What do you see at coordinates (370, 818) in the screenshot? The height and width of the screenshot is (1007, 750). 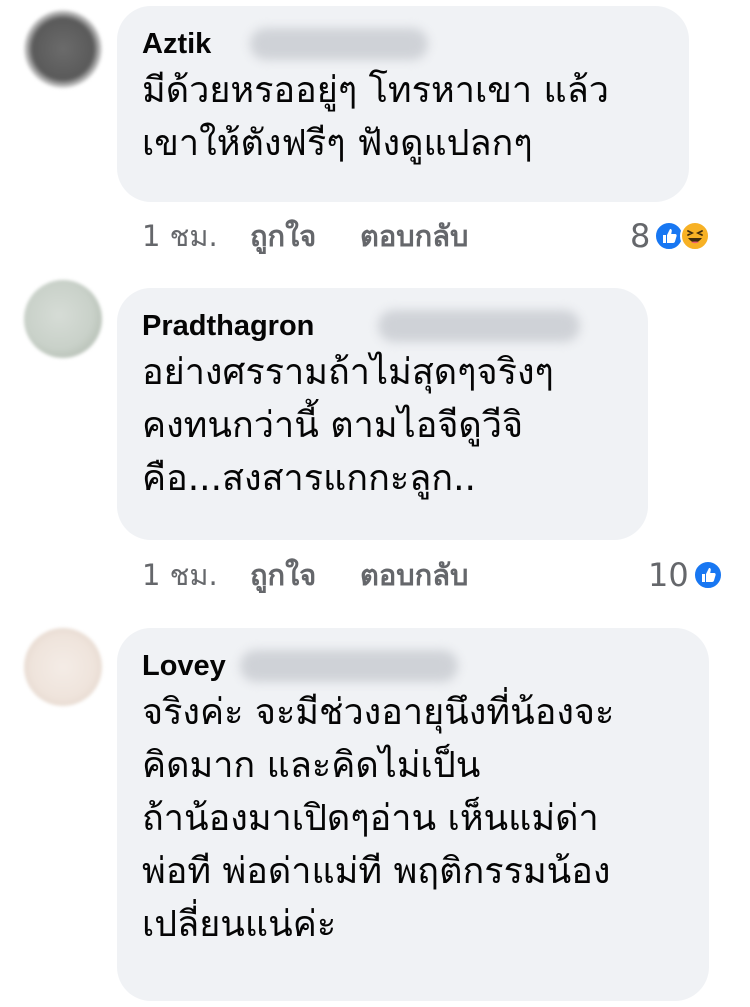 I see `comment-text-line: ถ้าน้องมาเปิดๆอ่าน เห็นแม่ด่า` at bounding box center [370, 818].